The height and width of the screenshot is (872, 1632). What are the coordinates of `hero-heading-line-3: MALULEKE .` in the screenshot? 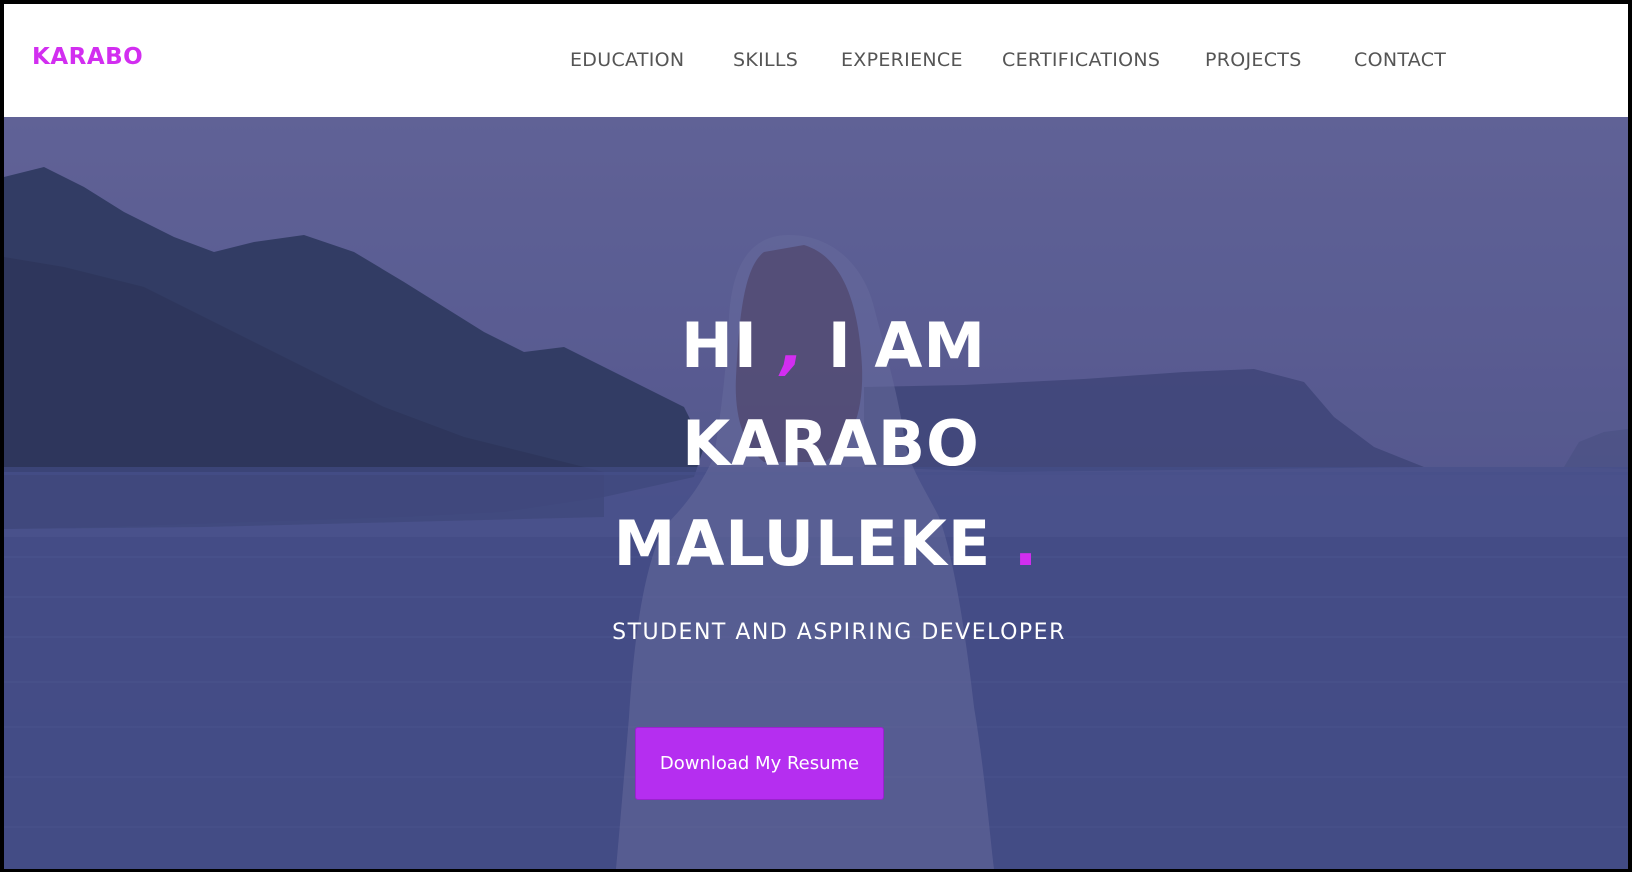 It's located at (816, 543).